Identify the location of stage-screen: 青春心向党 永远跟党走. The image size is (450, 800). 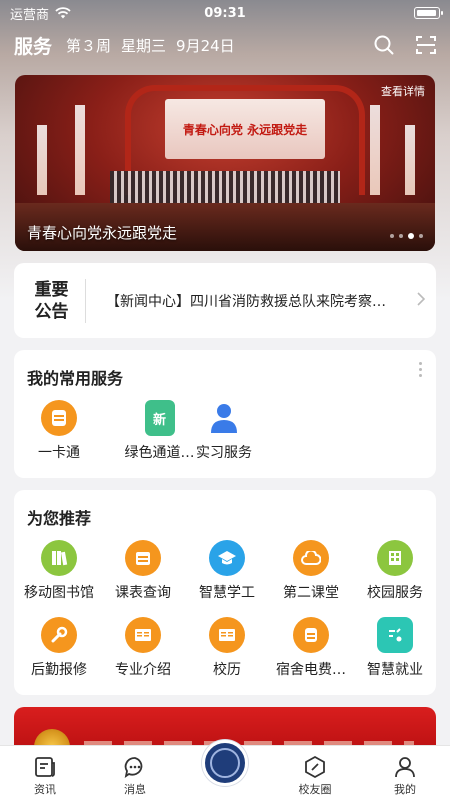
(245, 129).